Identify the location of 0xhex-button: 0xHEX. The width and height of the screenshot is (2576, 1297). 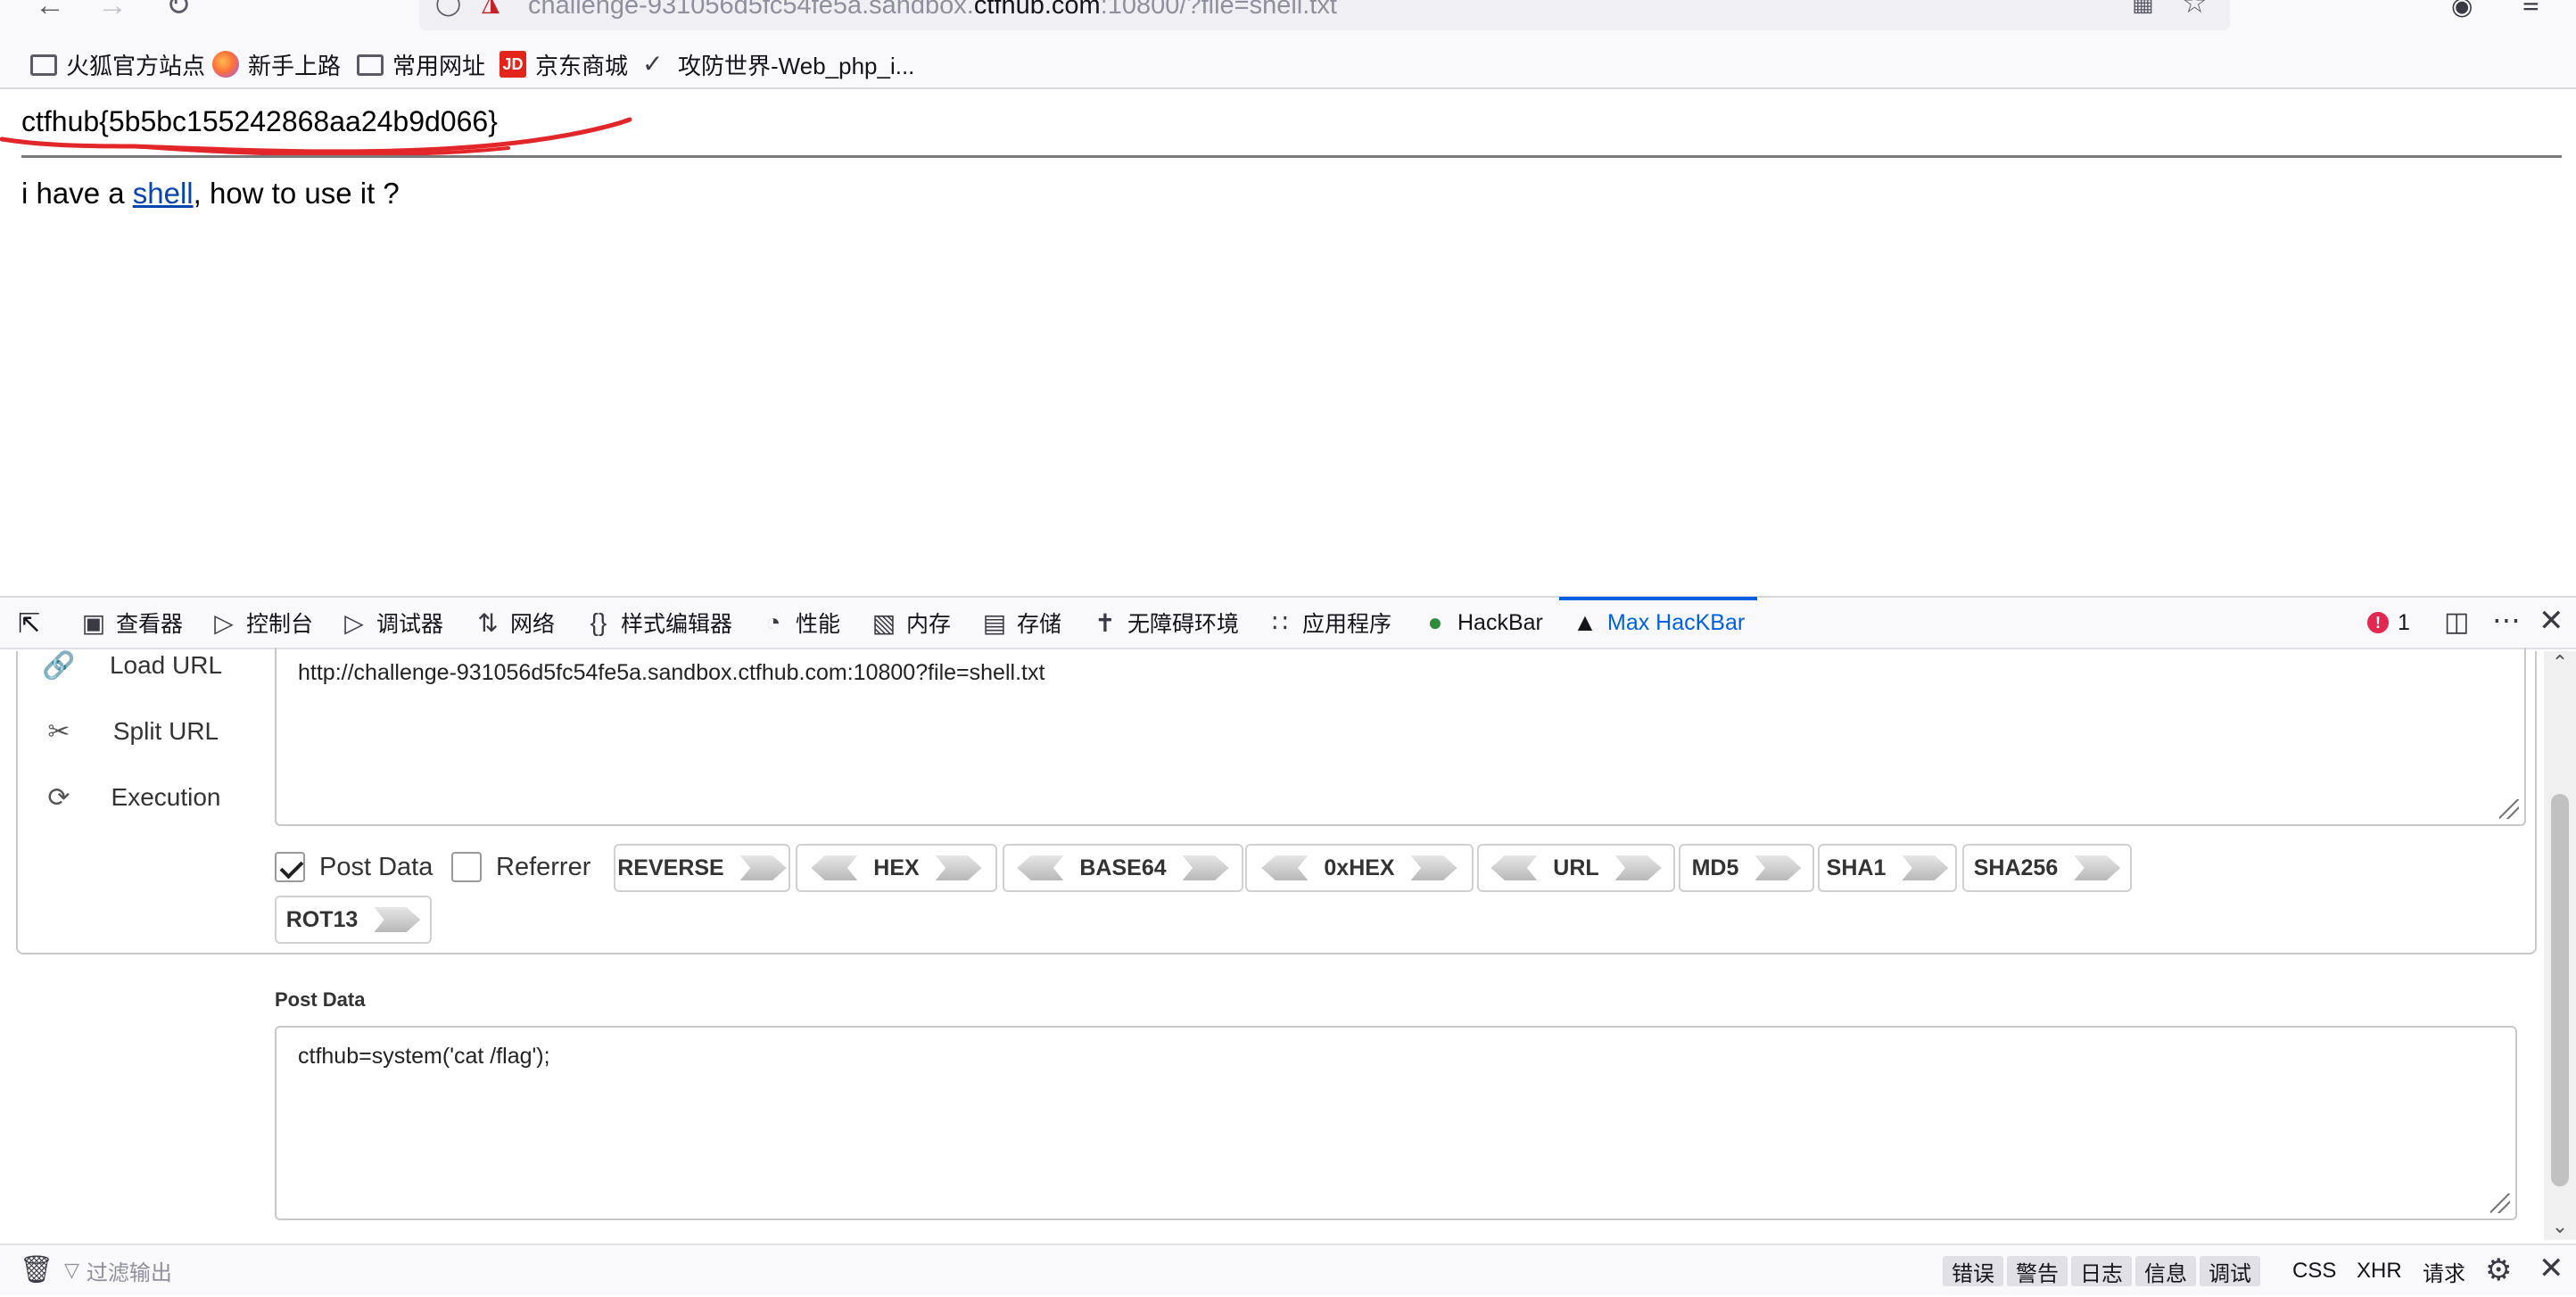
(1359, 868).